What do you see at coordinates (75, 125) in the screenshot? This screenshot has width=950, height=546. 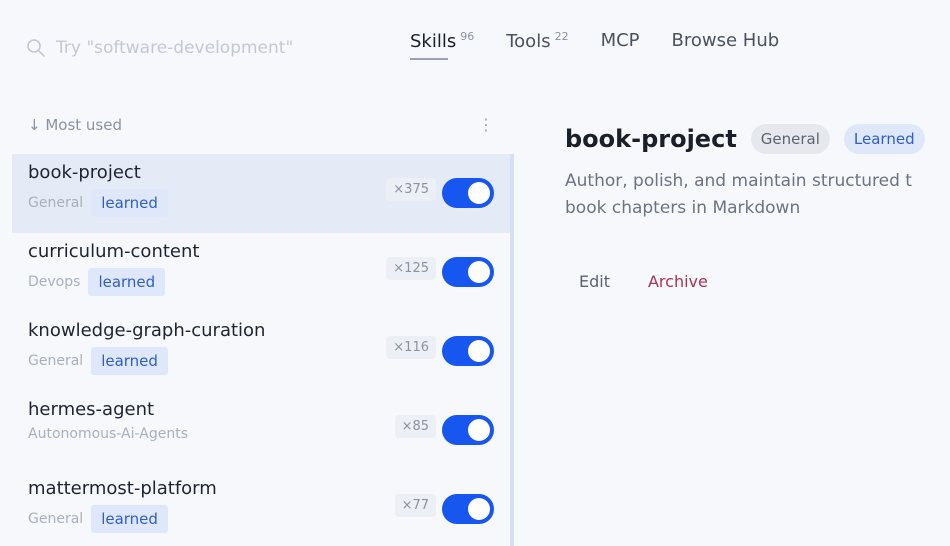 I see `sort-button: ↓ Most used` at bounding box center [75, 125].